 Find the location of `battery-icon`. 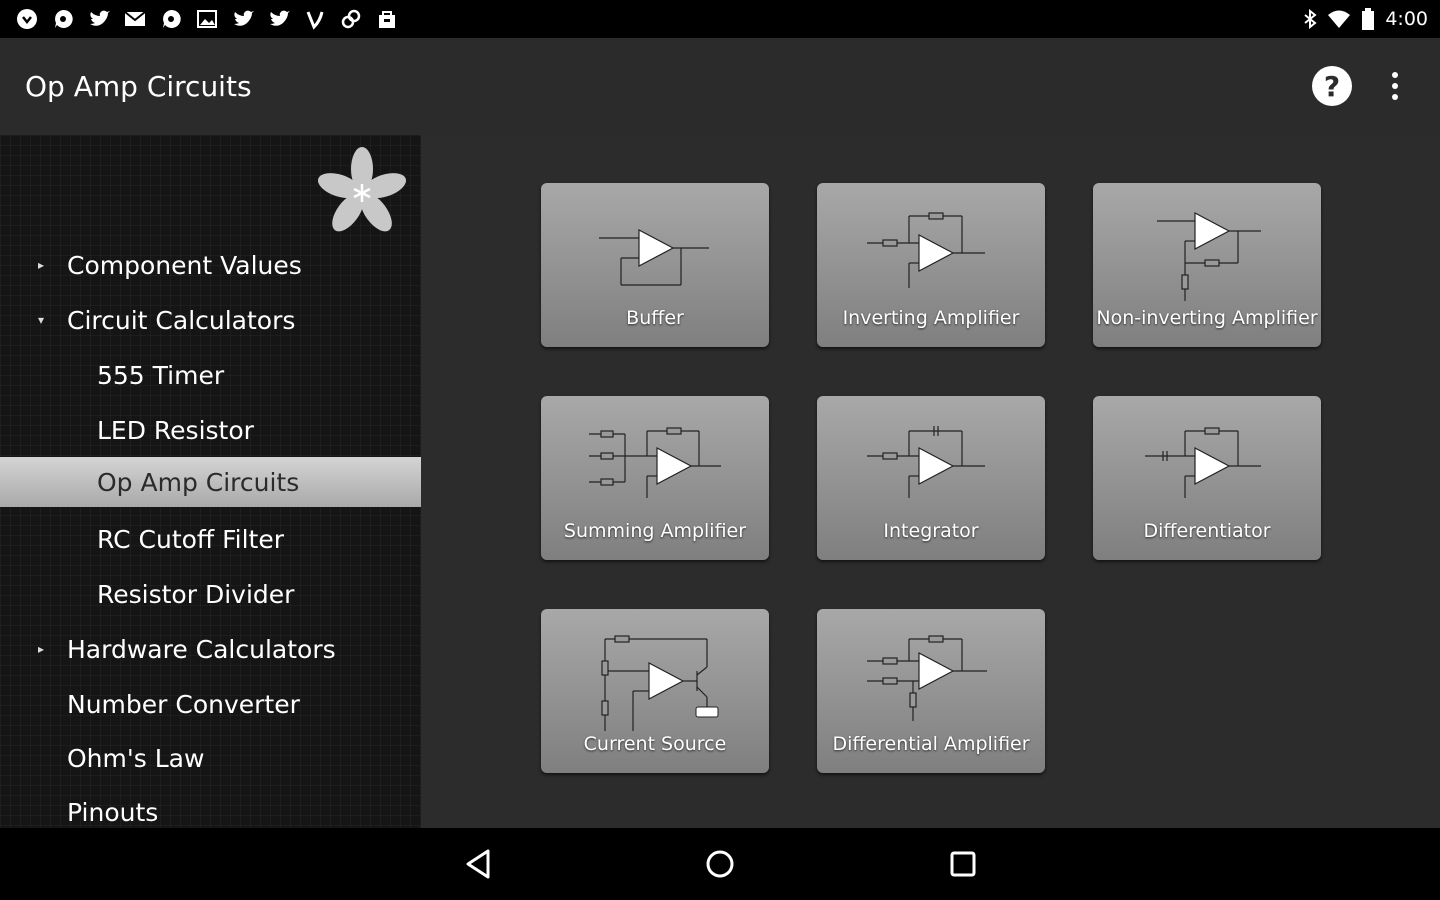

battery-icon is located at coordinates (1368, 19).